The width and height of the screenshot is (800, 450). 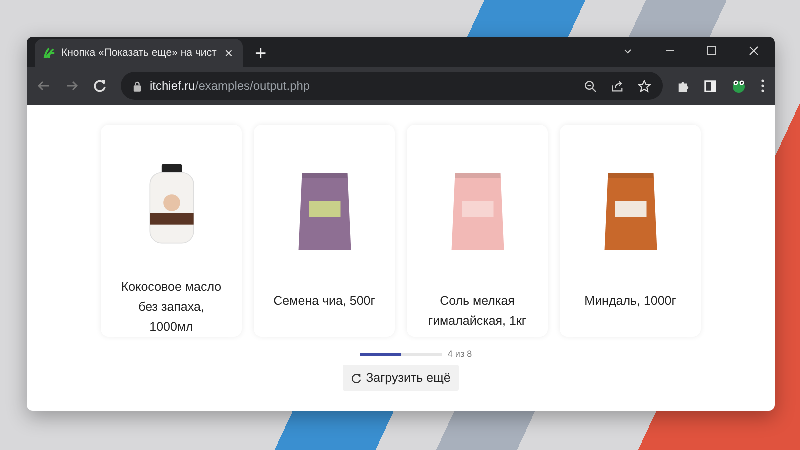 What do you see at coordinates (100, 86) in the screenshot?
I see `reload-icon` at bounding box center [100, 86].